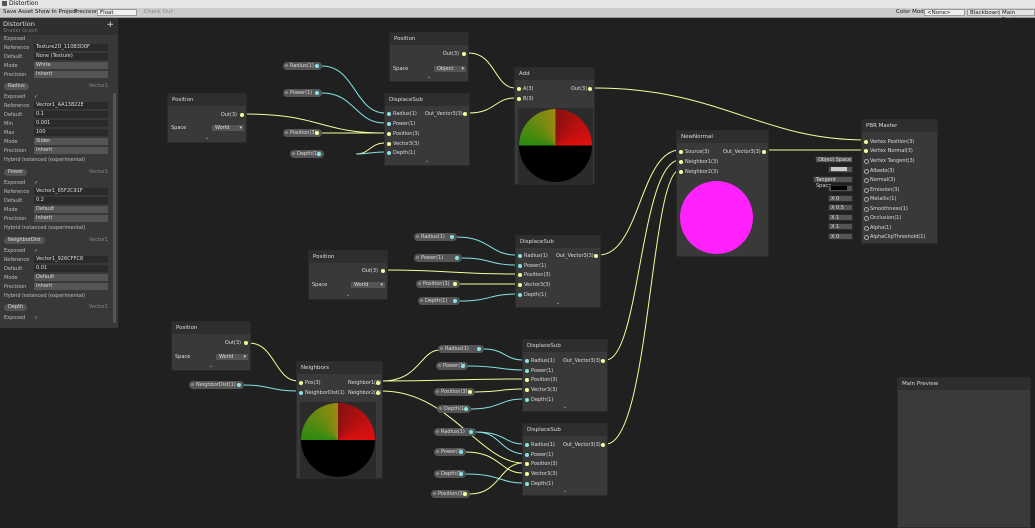 This screenshot has width=1035, height=528. Describe the element at coordinates (56, 240) in the screenshot. I see `property-neighbordist: NeighborDist Vector1` at that location.